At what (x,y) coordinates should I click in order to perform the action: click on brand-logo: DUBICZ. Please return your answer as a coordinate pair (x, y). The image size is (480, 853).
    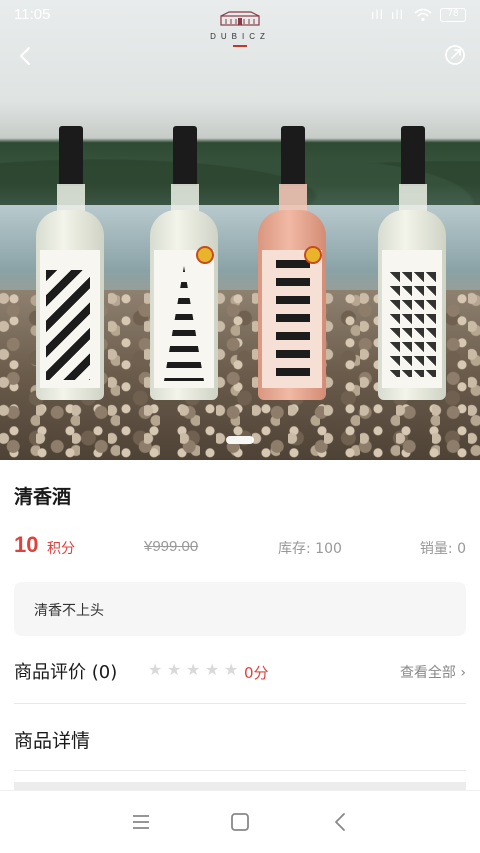
    Looking at the image, I should click on (240, 28).